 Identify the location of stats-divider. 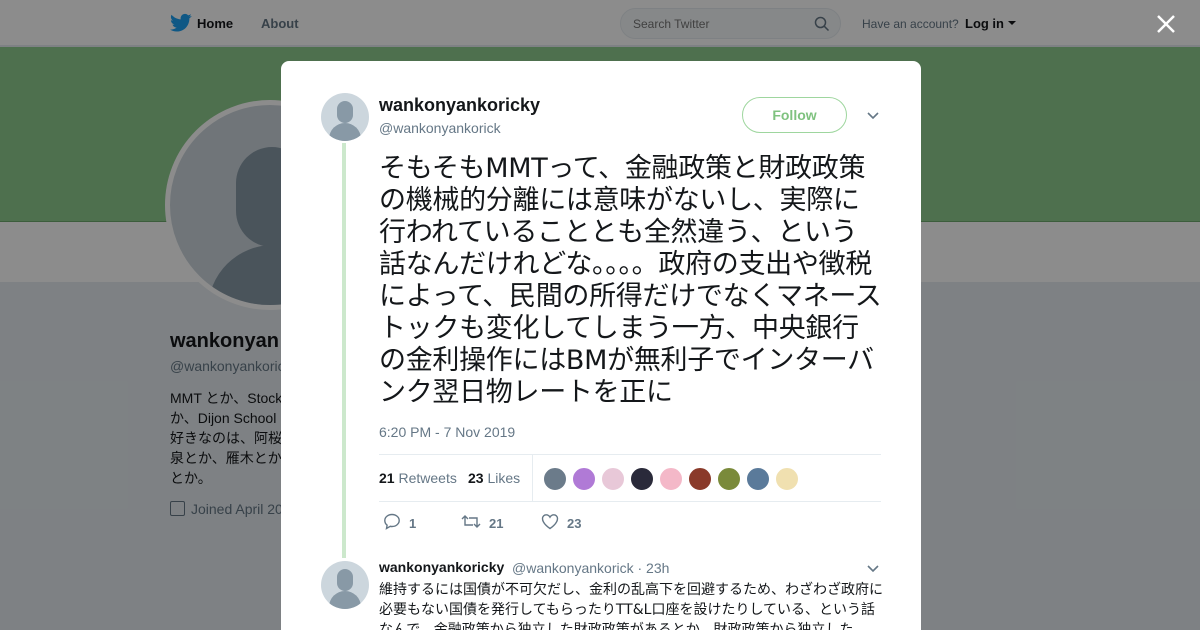
(532, 478).